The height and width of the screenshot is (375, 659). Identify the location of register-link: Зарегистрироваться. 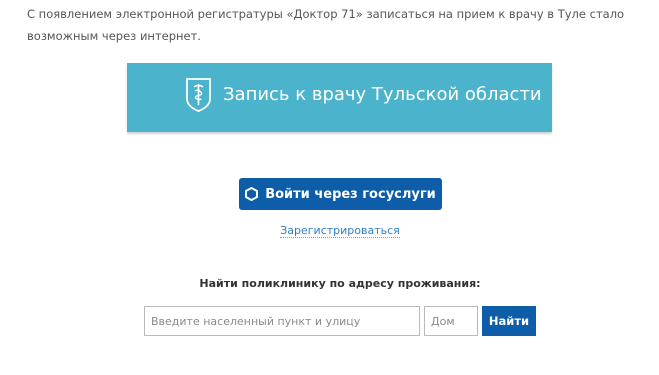
(340, 231).